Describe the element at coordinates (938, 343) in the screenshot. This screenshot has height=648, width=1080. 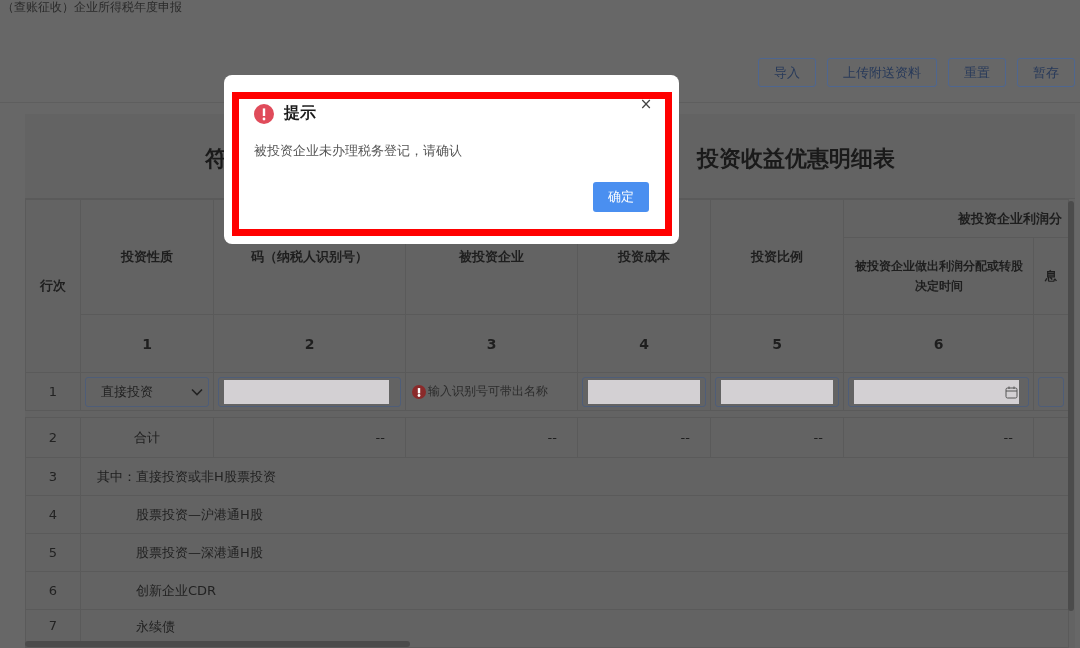
I see `column-number: 6` at that location.